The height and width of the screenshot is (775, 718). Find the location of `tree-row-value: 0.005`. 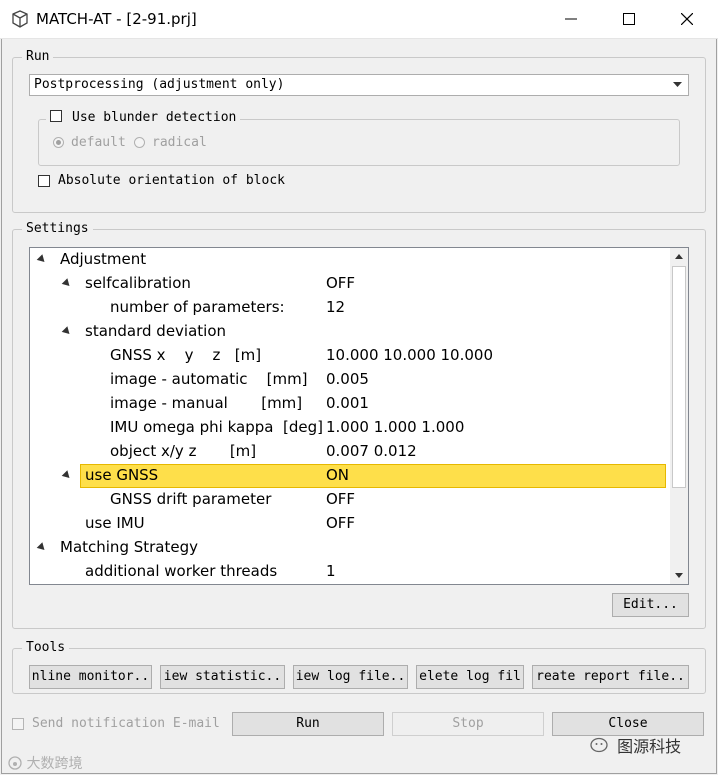

tree-row-value: 0.005 is located at coordinates (347, 379).